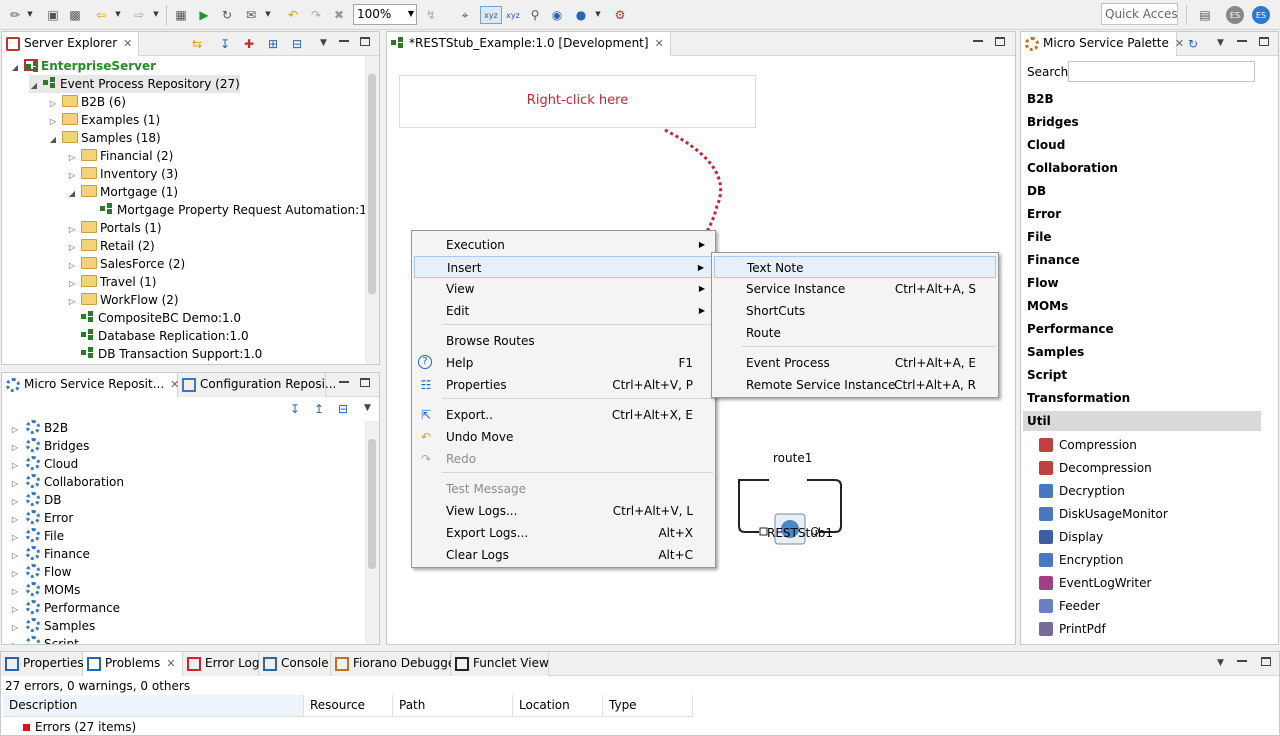 The height and width of the screenshot is (736, 1280). What do you see at coordinates (453, 706) in the screenshot?
I see `column-header: Path` at bounding box center [453, 706].